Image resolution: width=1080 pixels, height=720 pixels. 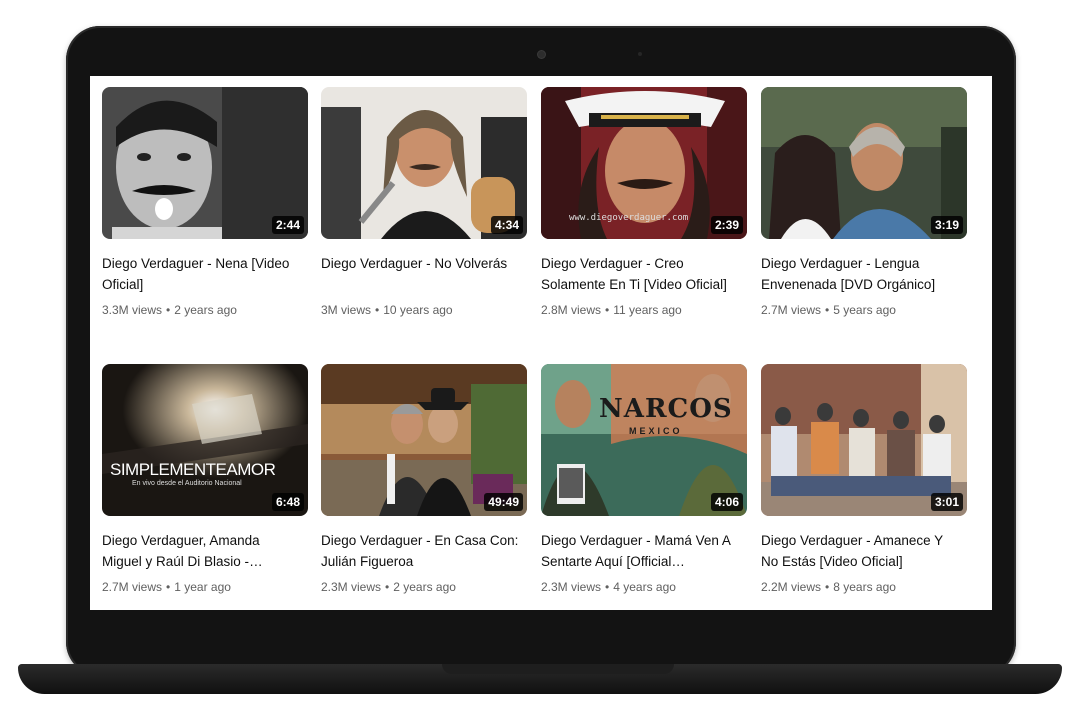 What do you see at coordinates (571, 310) in the screenshot?
I see `view-count: 2.8M views` at bounding box center [571, 310].